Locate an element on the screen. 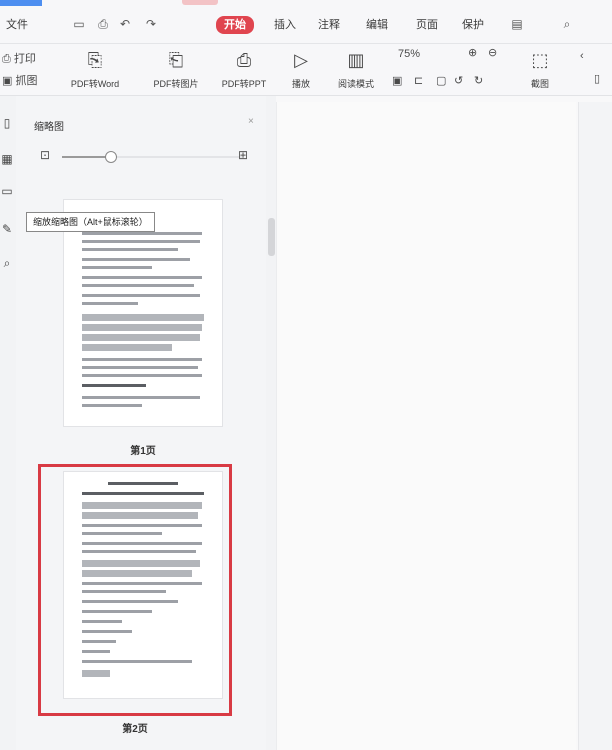 This screenshot has height=750, width=612. panel-icon: ▯ is located at coordinates (597, 78).